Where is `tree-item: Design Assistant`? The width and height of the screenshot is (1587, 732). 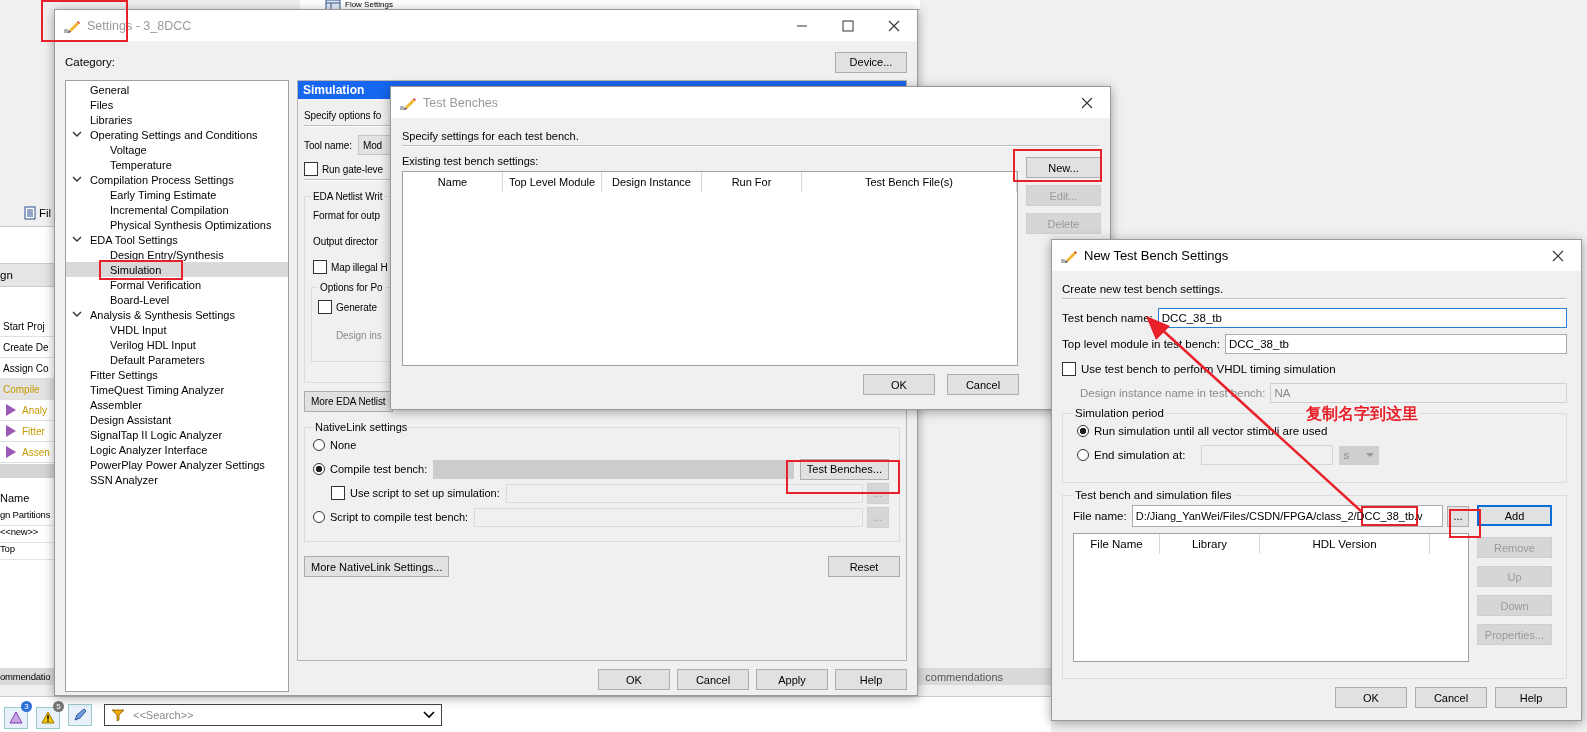
tree-item: Design Assistant is located at coordinates (177, 419).